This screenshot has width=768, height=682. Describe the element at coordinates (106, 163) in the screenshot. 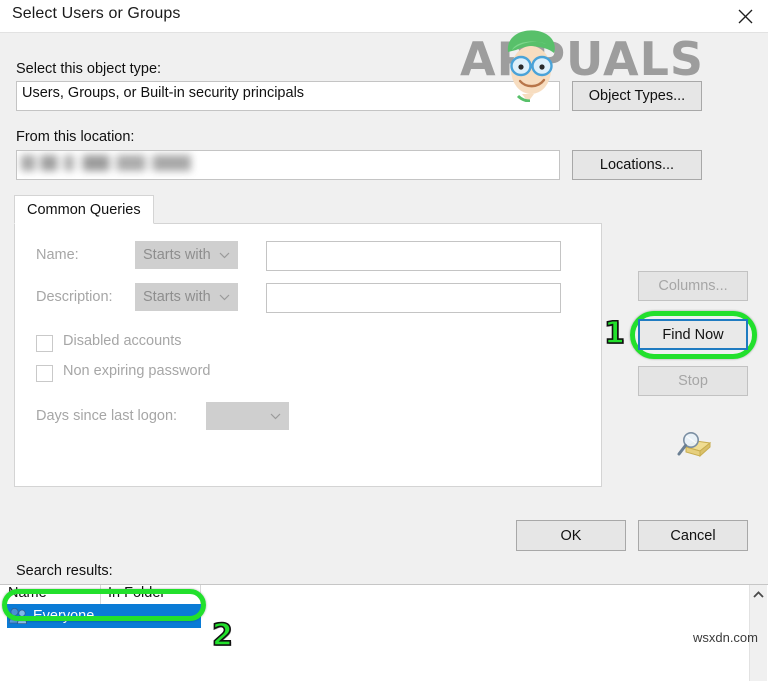

I see `location-value-redacted` at that location.